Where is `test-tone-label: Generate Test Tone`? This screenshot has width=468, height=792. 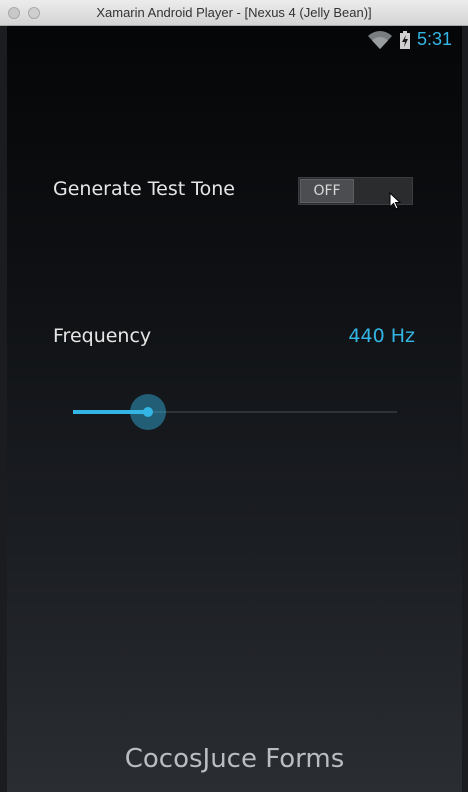
test-tone-label: Generate Test Tone is located at coordinates (144, 189).